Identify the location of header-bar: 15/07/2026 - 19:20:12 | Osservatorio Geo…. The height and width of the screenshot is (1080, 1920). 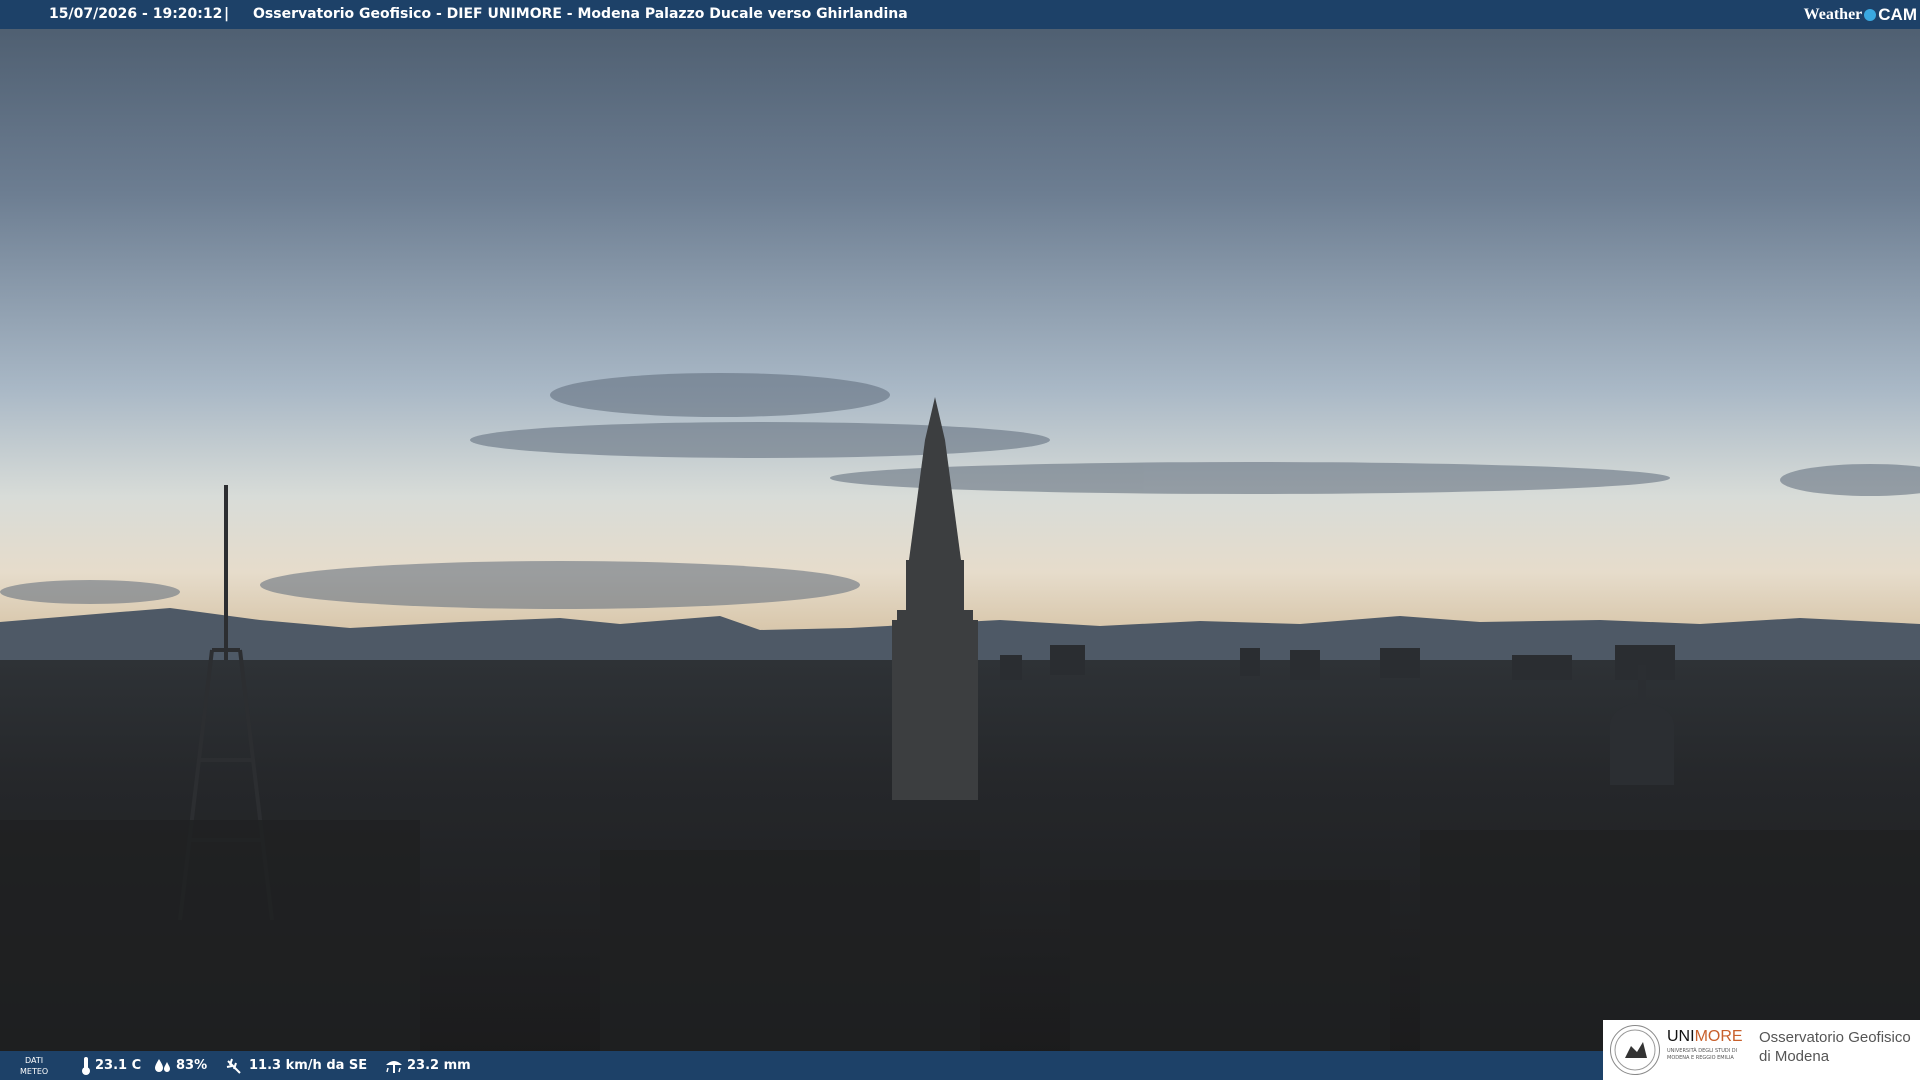
(960, 14).